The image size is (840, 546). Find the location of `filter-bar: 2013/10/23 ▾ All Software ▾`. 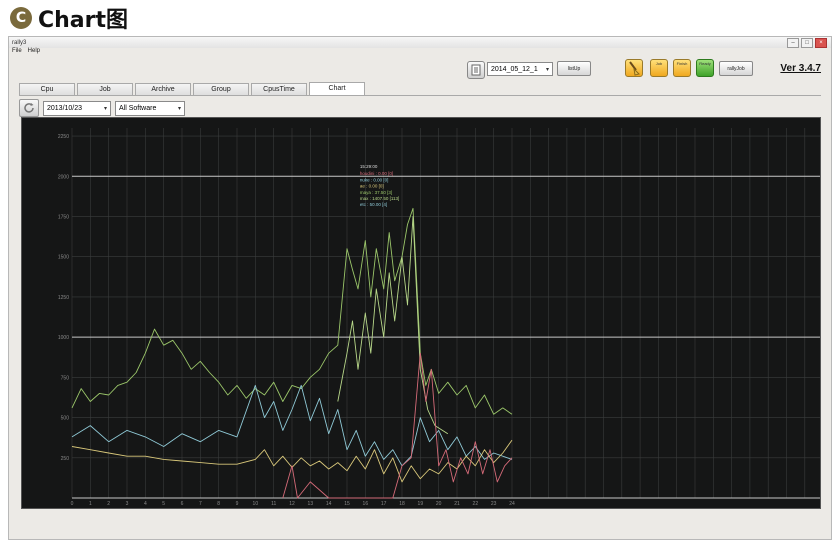

filter-bar: 2013/10/23 ▾ All Software ▾ is located at coordinates (102, 108).